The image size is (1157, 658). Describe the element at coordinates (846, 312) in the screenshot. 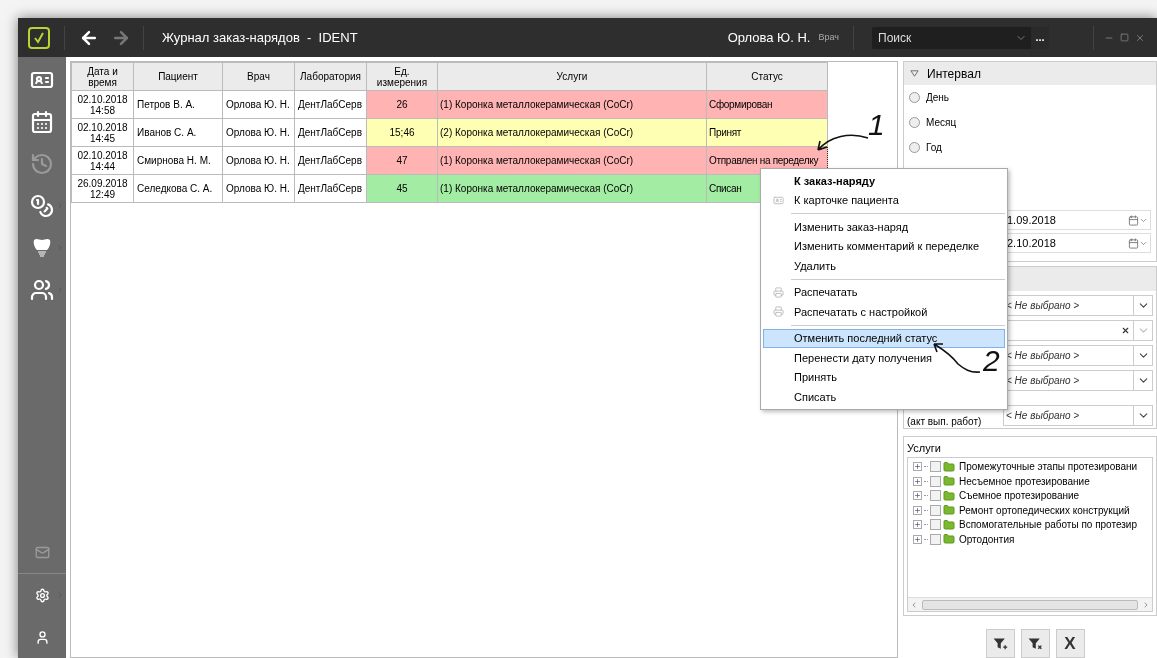

I see `menu-item: Распечатать с настройкой` at that location.